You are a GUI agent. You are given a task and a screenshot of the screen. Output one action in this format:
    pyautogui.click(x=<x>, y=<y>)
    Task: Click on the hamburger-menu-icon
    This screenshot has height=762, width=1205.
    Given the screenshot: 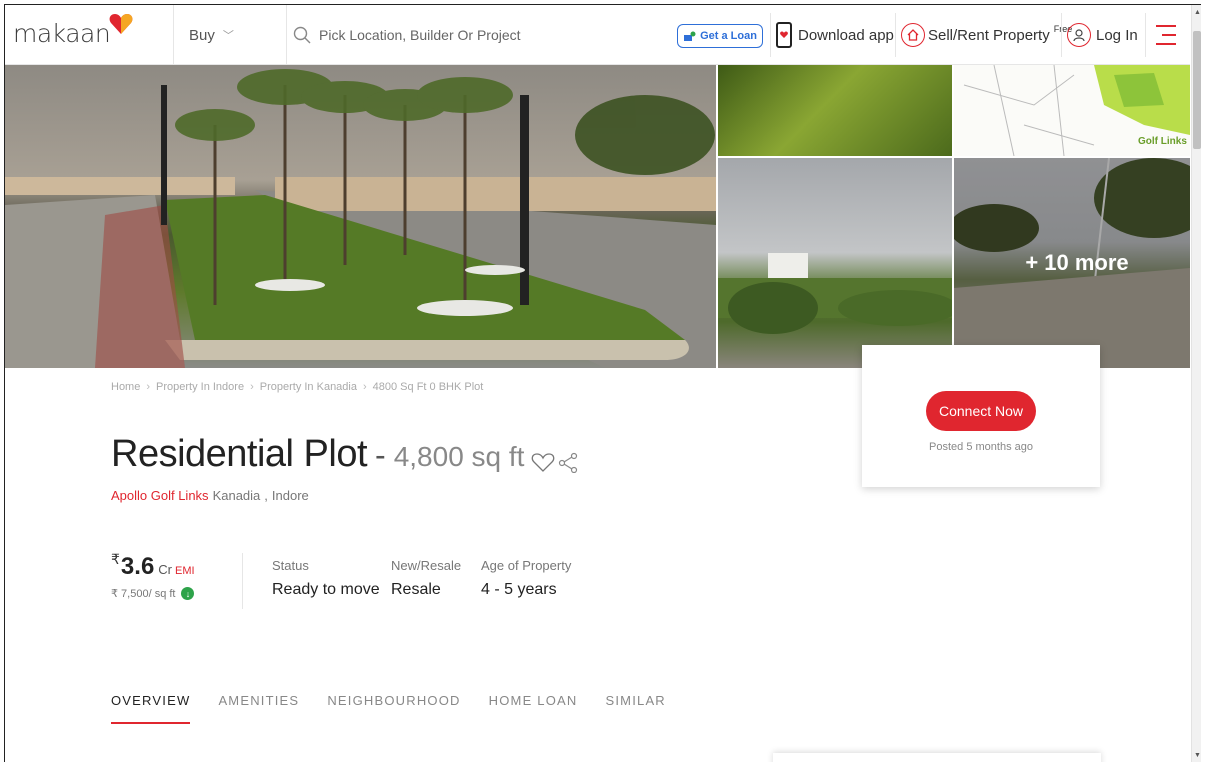 What is the action you would take?
    pyautogui.click(x=1166, y=35)
    